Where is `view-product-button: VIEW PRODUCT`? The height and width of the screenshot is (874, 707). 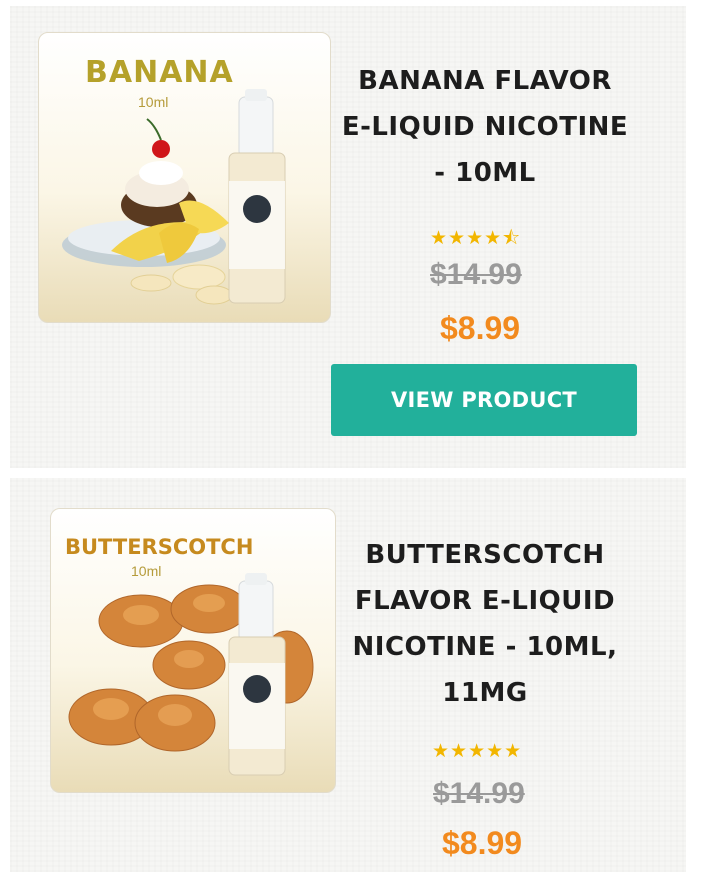
view-product-button: VIEW PRODUCT is located at coordinates (484, 400).